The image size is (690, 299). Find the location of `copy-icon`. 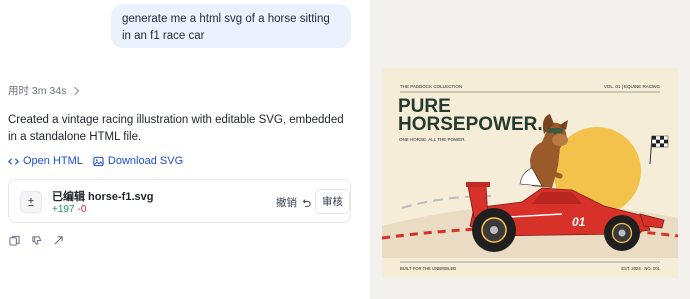

copy-icon is located at coordinates (14, 240).